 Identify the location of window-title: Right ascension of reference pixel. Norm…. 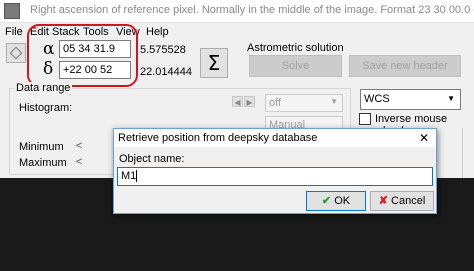
(252, 10).